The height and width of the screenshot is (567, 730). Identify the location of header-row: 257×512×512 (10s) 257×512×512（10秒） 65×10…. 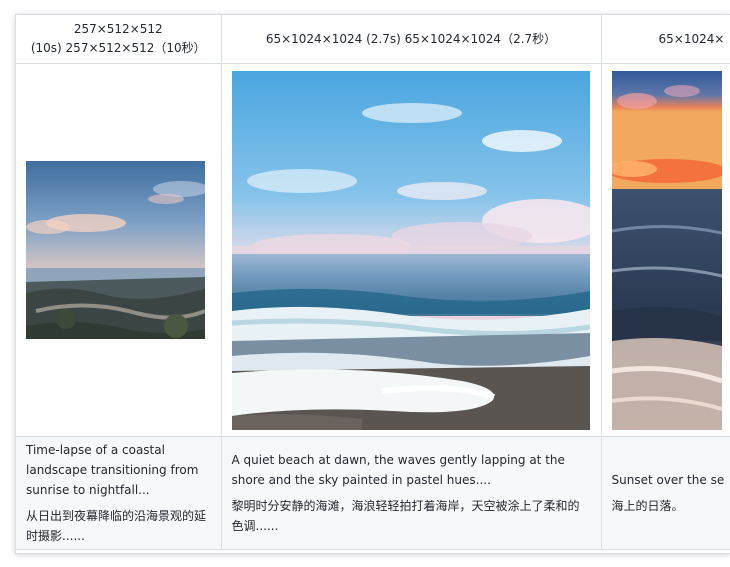
(373, 39).